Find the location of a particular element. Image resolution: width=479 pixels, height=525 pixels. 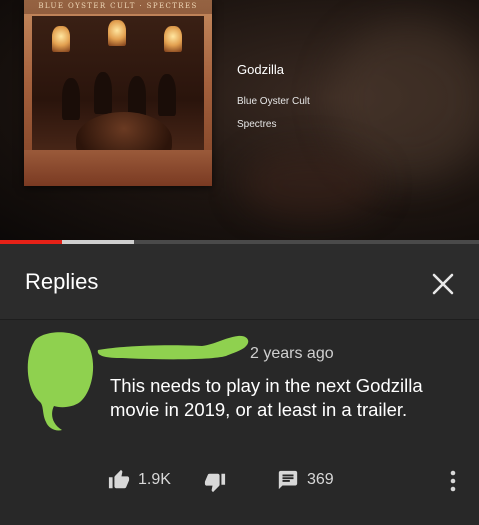

track-title: Godzilla is located at coordinates (260, 69).